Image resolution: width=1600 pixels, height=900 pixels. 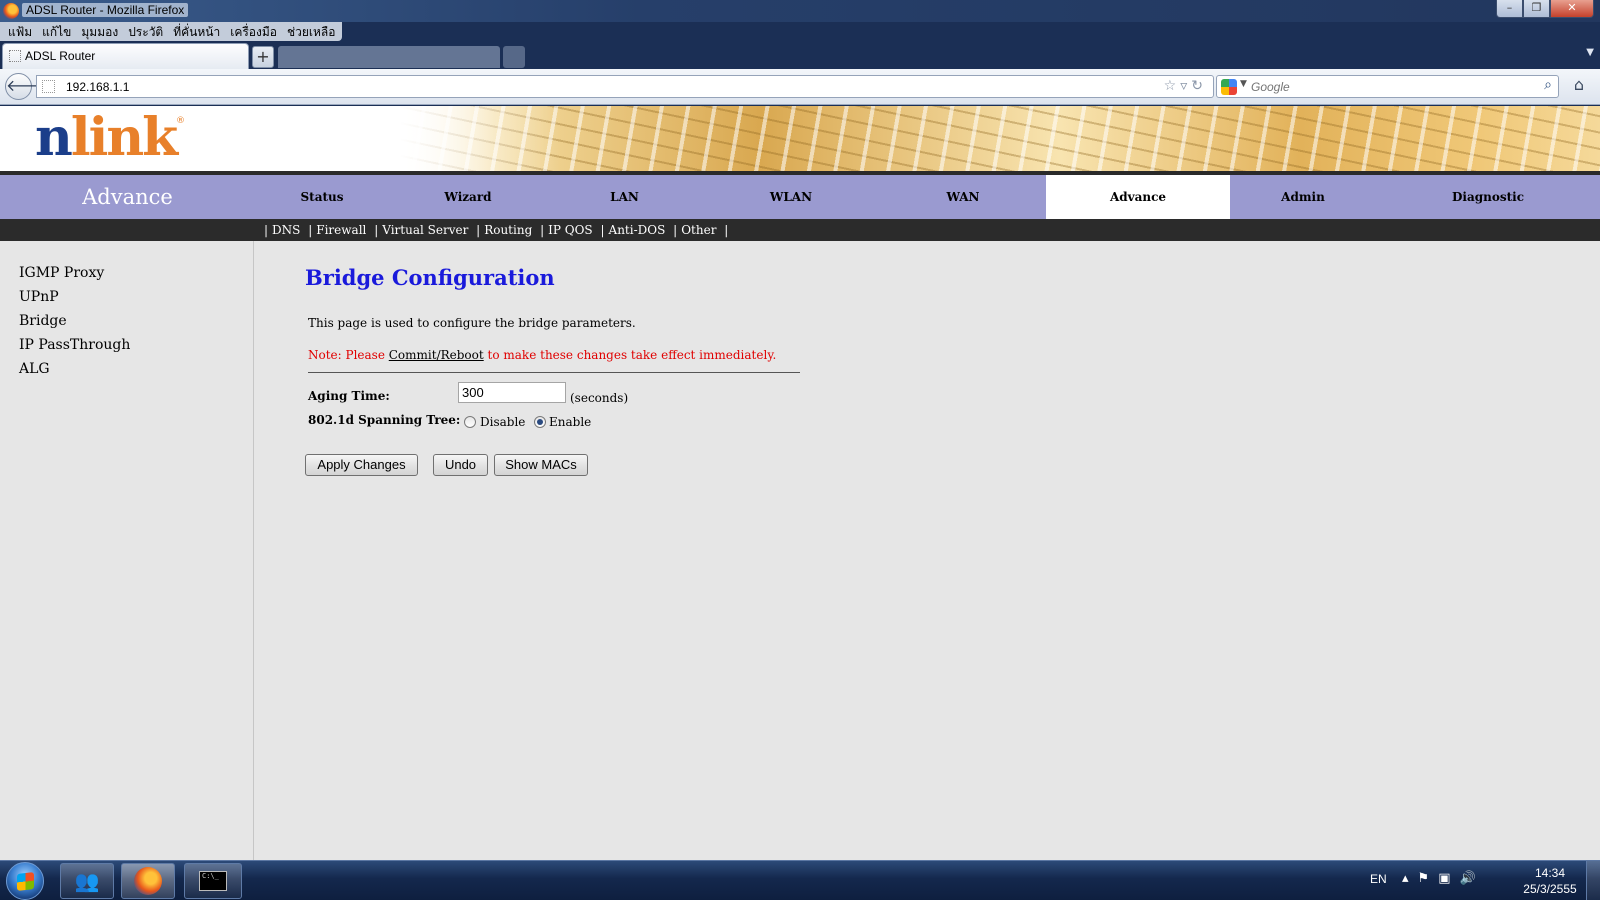 I want to click on minimize-button: –, so click(x=1509, y=9).